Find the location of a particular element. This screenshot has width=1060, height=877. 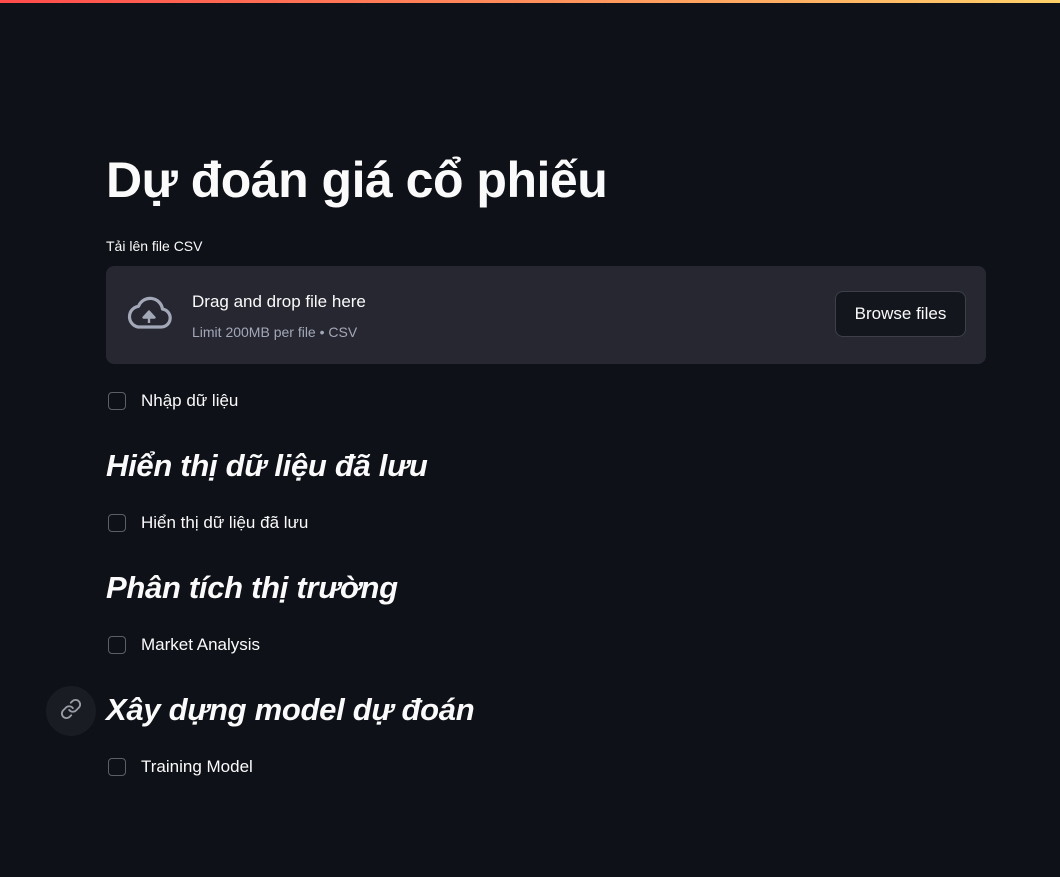

browse-files-button: Browse files is located at coordinates (900, 314).